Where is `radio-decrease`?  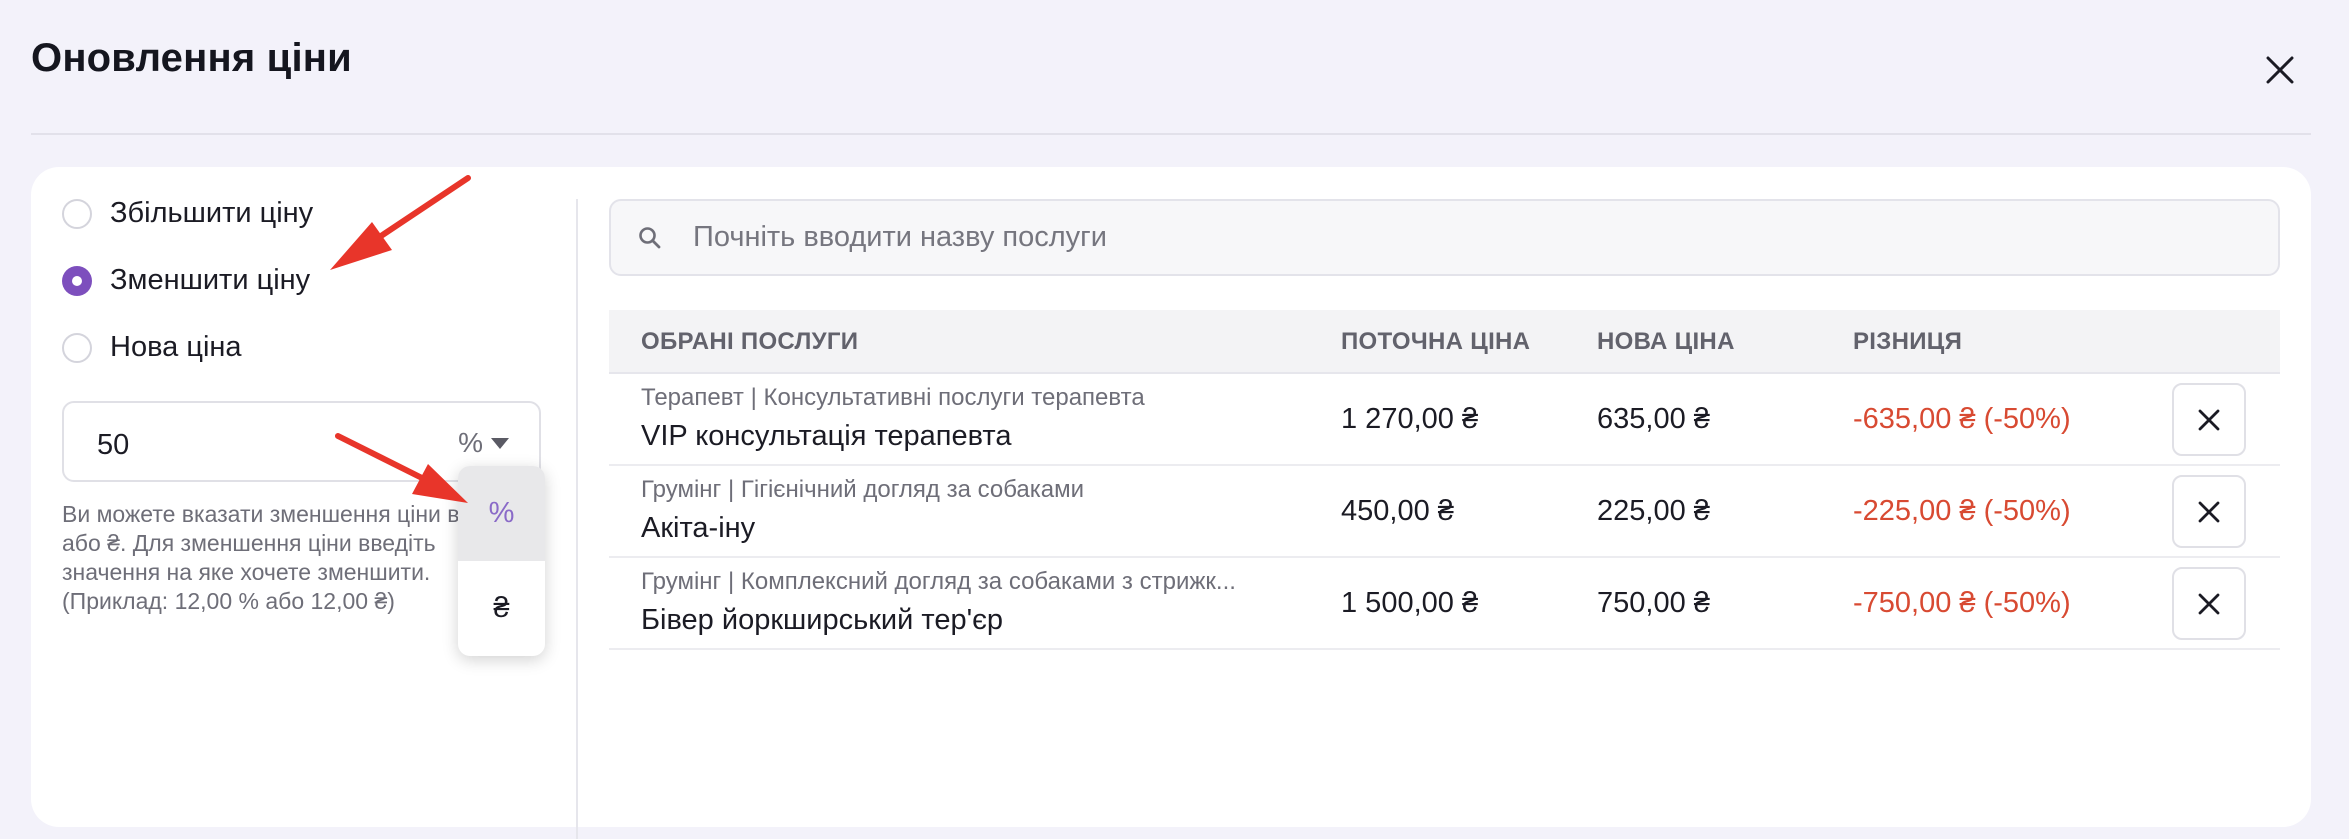 radio-decrease is located at coordinates (77, 280).